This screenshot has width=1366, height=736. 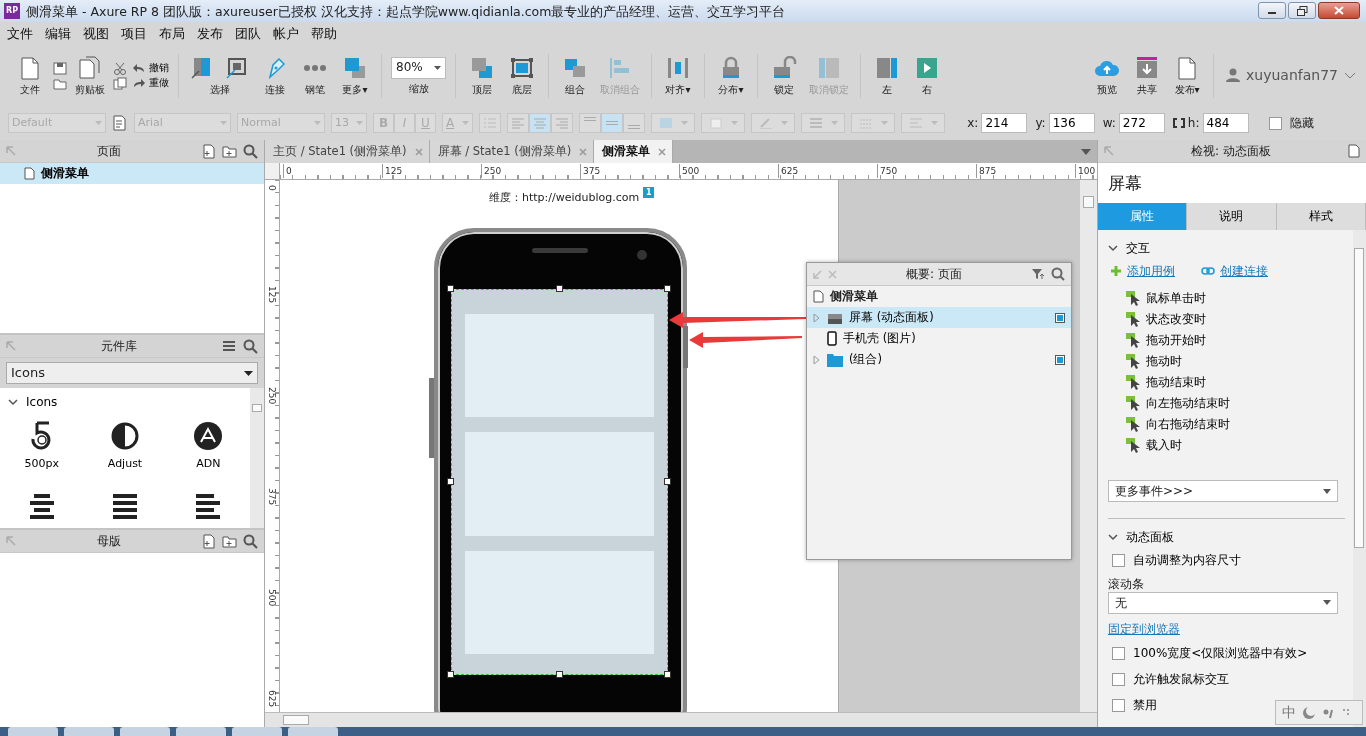 What do you see at coordinates (939, 359) in the screenshot?
I see `outline-item: (组合)` at bounding box center [939, 359].